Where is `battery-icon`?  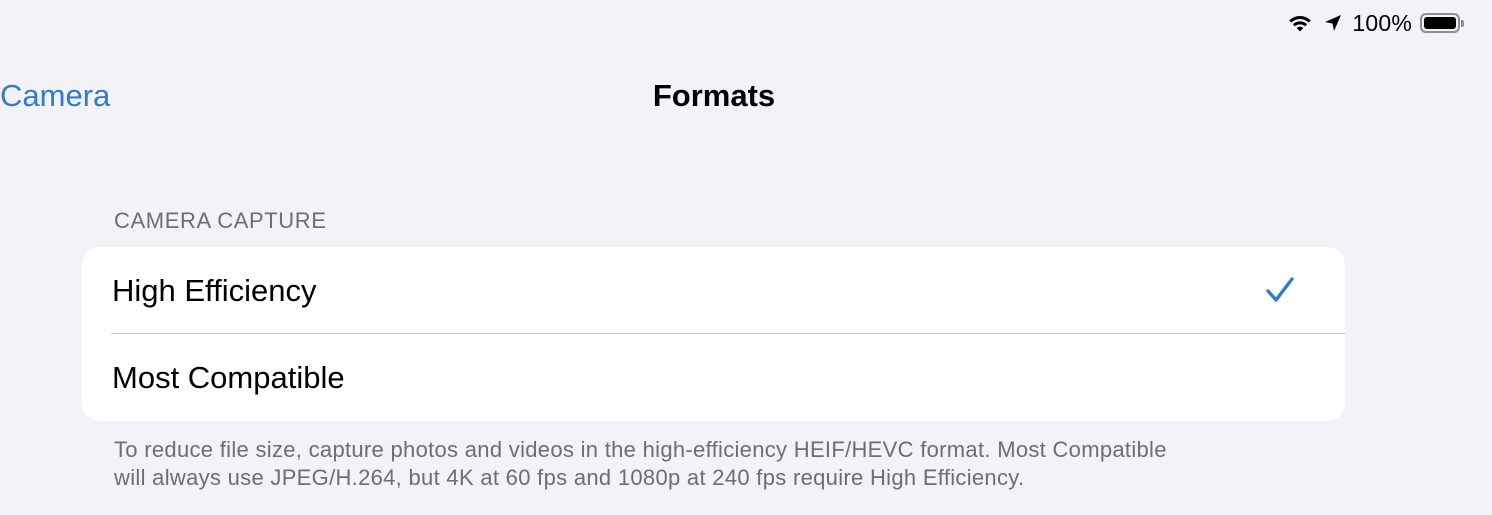
battery-icon is located at coordinates (1443, 23).